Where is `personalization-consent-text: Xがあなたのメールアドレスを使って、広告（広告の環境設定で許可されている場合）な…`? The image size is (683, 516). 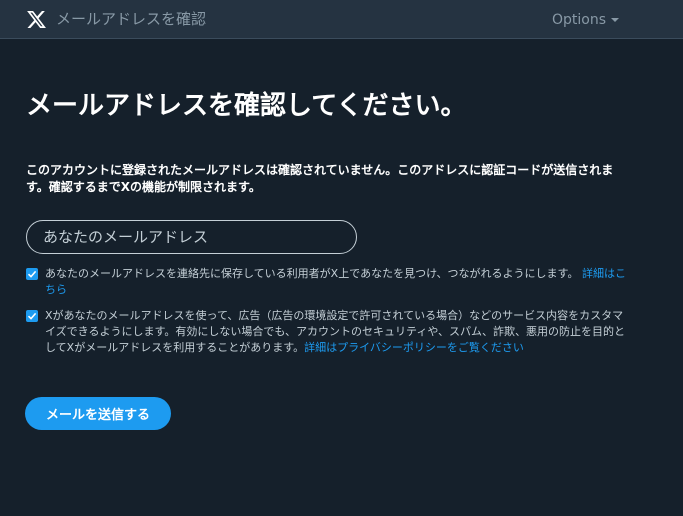
personalization-consent-text: Xがあなたのメールアドレスを使って、広告（広告の環境設定で許可されている場合）な… is located at coordinates (338, 332).